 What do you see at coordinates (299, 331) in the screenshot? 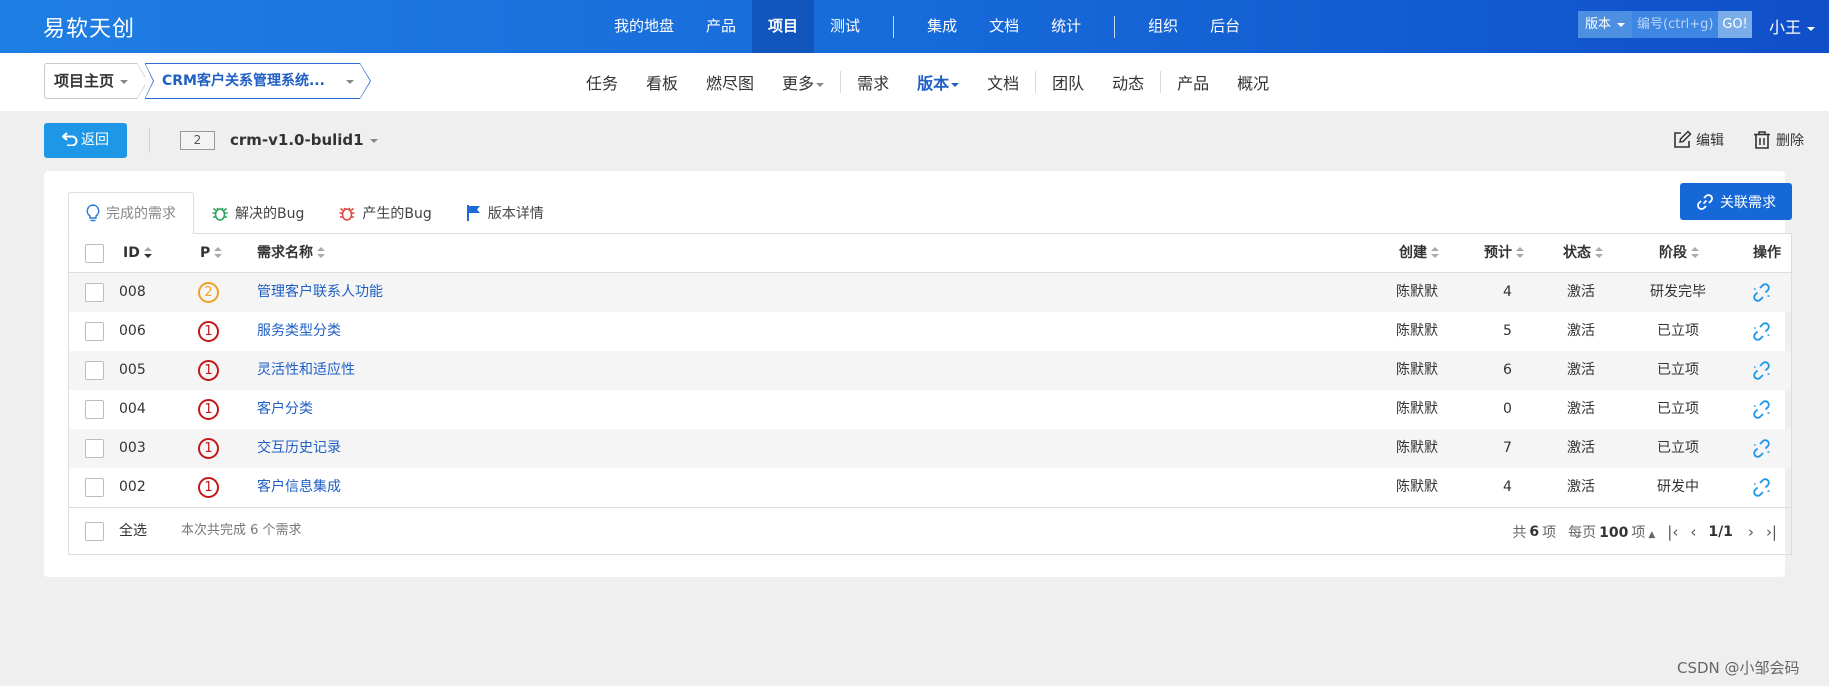
I see `story-title-link: 服务类型分类` at bounding box center [299, 331].